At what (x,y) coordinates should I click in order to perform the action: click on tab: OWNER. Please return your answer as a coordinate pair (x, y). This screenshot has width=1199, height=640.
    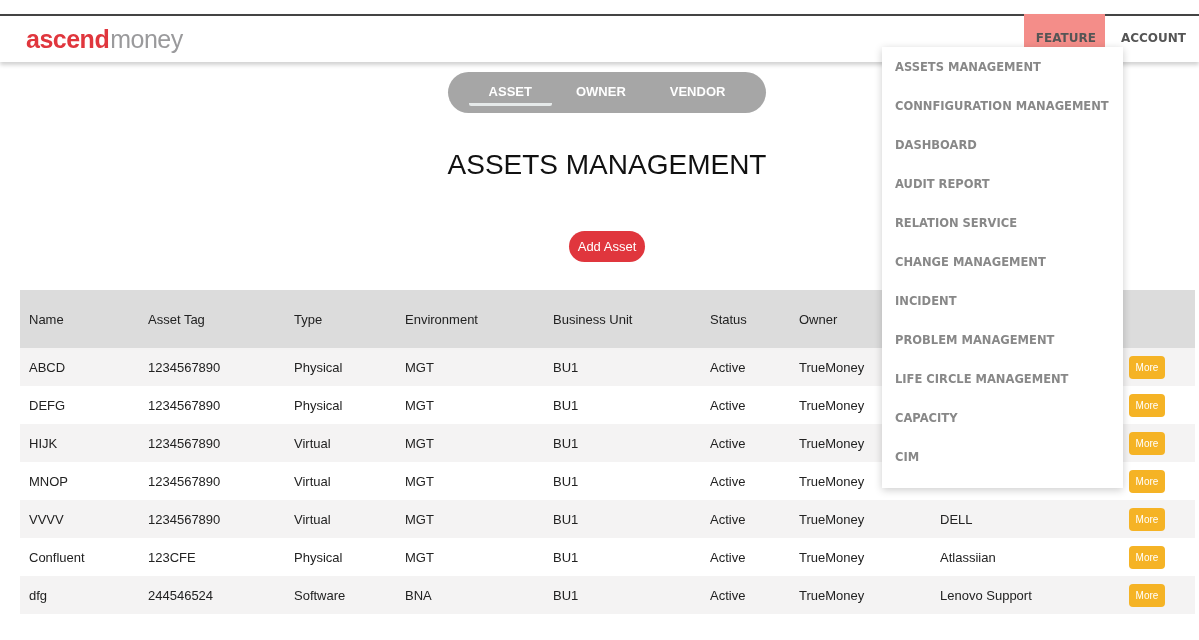
    Looking at the image, I should click on (600, 92).